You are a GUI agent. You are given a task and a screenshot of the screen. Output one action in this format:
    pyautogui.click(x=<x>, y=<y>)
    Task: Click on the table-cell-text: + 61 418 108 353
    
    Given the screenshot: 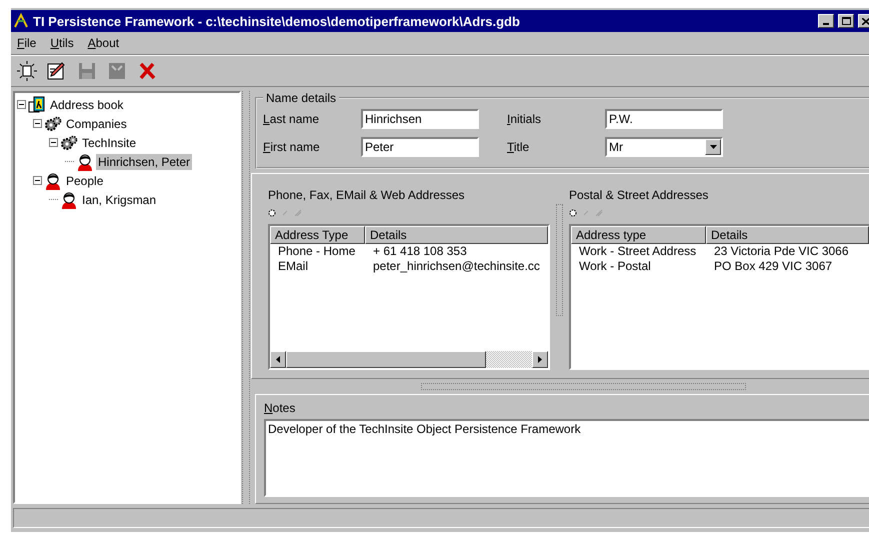 What is the action you would take?
    pyautogui.click(x=420, y=251)
    